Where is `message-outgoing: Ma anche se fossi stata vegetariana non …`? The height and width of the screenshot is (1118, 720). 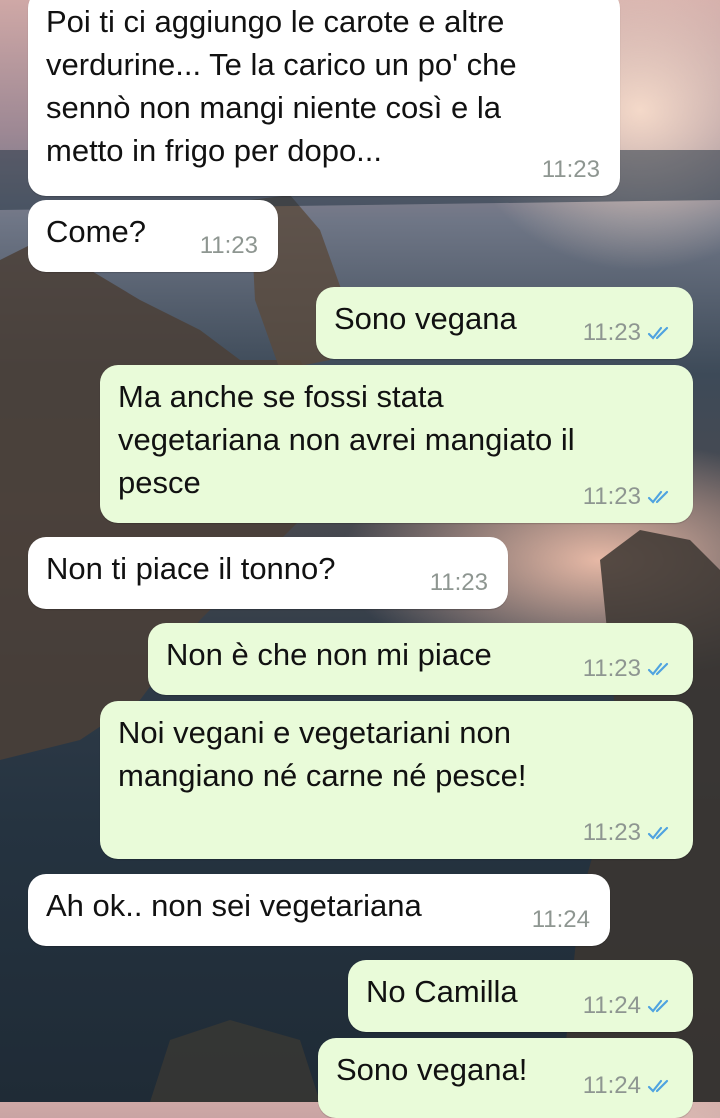 message-outgoing: Ma anche se fossi stata vegetariana non … is located at coordinates (396, 444).